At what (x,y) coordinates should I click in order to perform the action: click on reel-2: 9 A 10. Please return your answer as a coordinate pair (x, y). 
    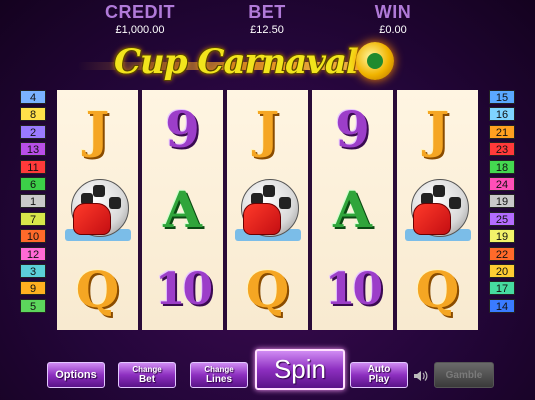
    Looking at the image, I should click on (184, 210).